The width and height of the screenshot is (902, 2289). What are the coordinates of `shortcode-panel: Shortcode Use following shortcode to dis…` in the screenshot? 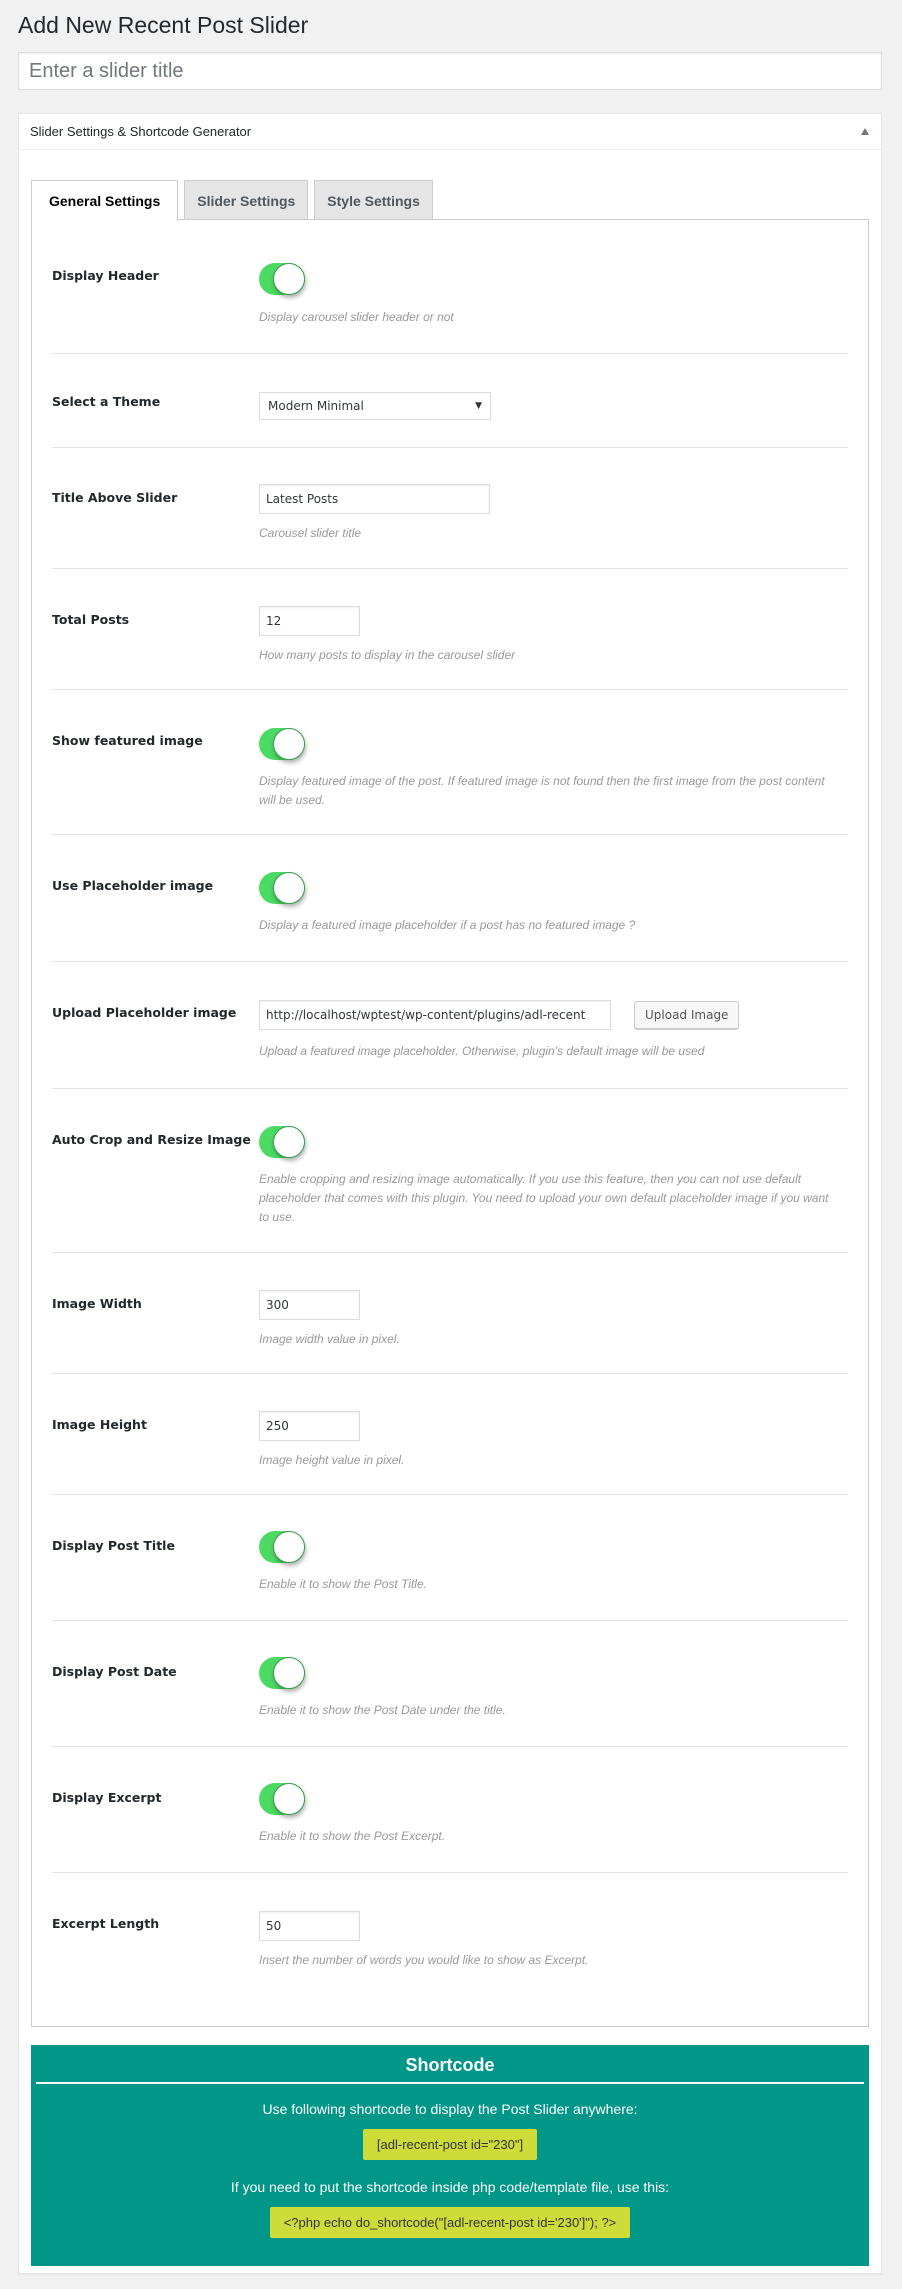 It's located at (450, 2155).